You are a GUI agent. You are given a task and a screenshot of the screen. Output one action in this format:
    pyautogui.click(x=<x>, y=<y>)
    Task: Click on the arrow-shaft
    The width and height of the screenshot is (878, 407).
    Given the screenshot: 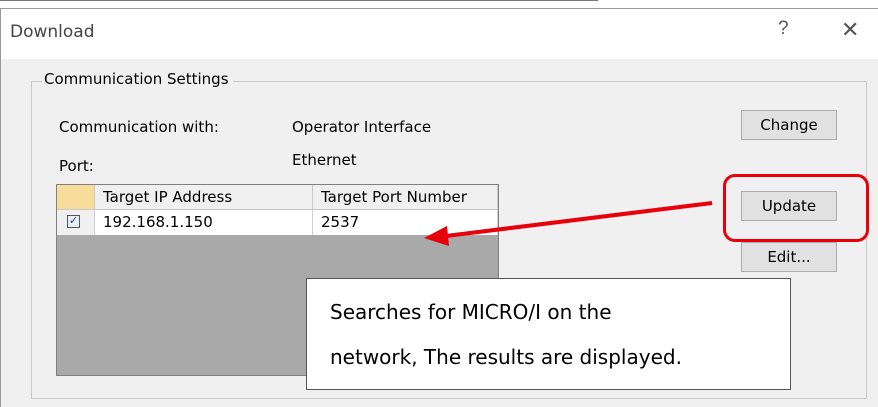 What is the action you would take?
    pyautogui.click(x=579, y=219)
    